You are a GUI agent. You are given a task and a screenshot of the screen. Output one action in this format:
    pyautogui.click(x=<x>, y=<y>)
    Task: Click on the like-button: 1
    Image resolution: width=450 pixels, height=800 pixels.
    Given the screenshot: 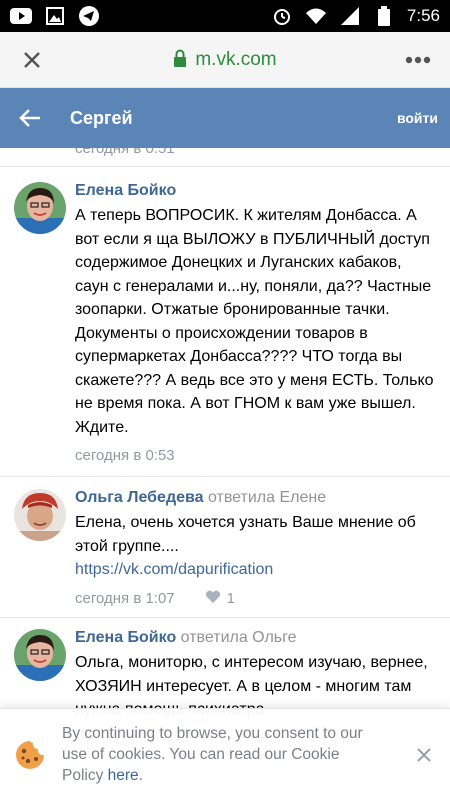 What is the action you would take?
    pyautogui.click(x=220, y=599)
    